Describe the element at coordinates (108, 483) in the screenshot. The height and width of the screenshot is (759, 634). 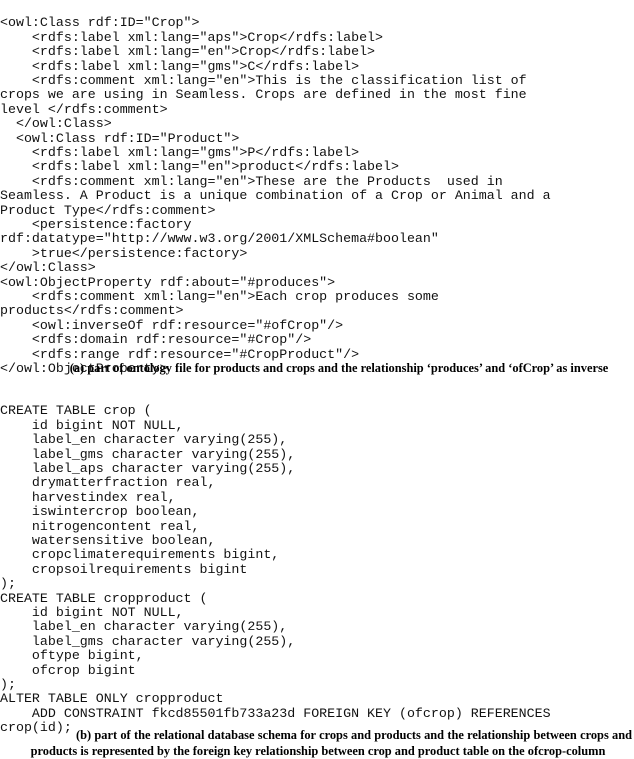
I see `code-line: drymatterfraction real,` at that location.